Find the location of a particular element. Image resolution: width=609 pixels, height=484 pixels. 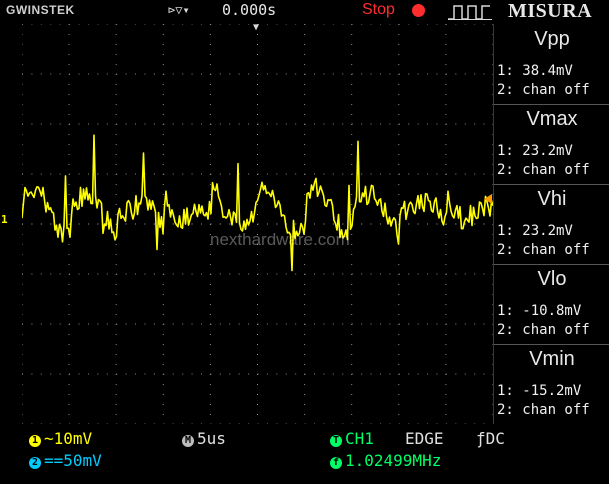

timebase-readout: M 5us is located at coordinates (204, 438).